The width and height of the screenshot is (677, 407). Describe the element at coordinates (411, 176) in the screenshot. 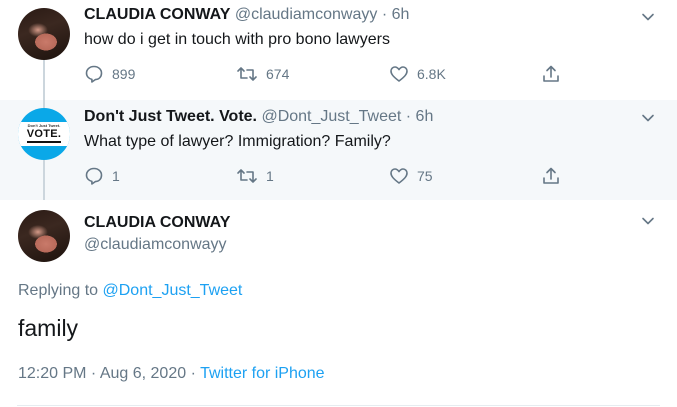

I see `like-button: 75` at that location.